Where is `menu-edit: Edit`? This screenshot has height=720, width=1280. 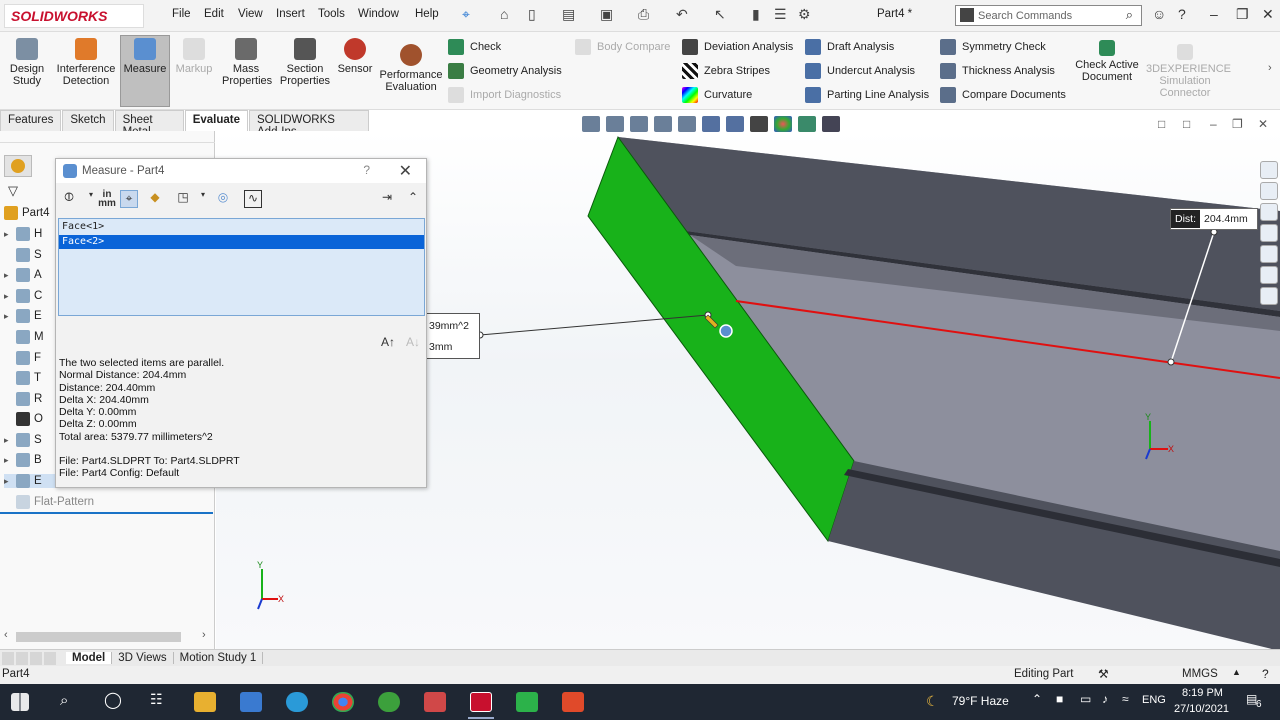 menu-edit: Edit is located at coordinates (214, 14).